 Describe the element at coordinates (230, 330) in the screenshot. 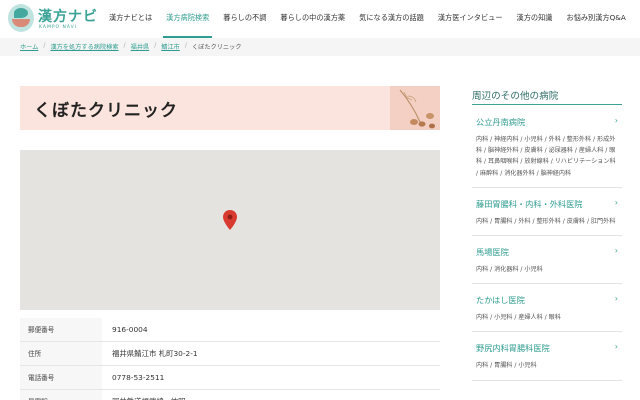

I see `info-row-postal: 郵便番号 916-0004` at that location.